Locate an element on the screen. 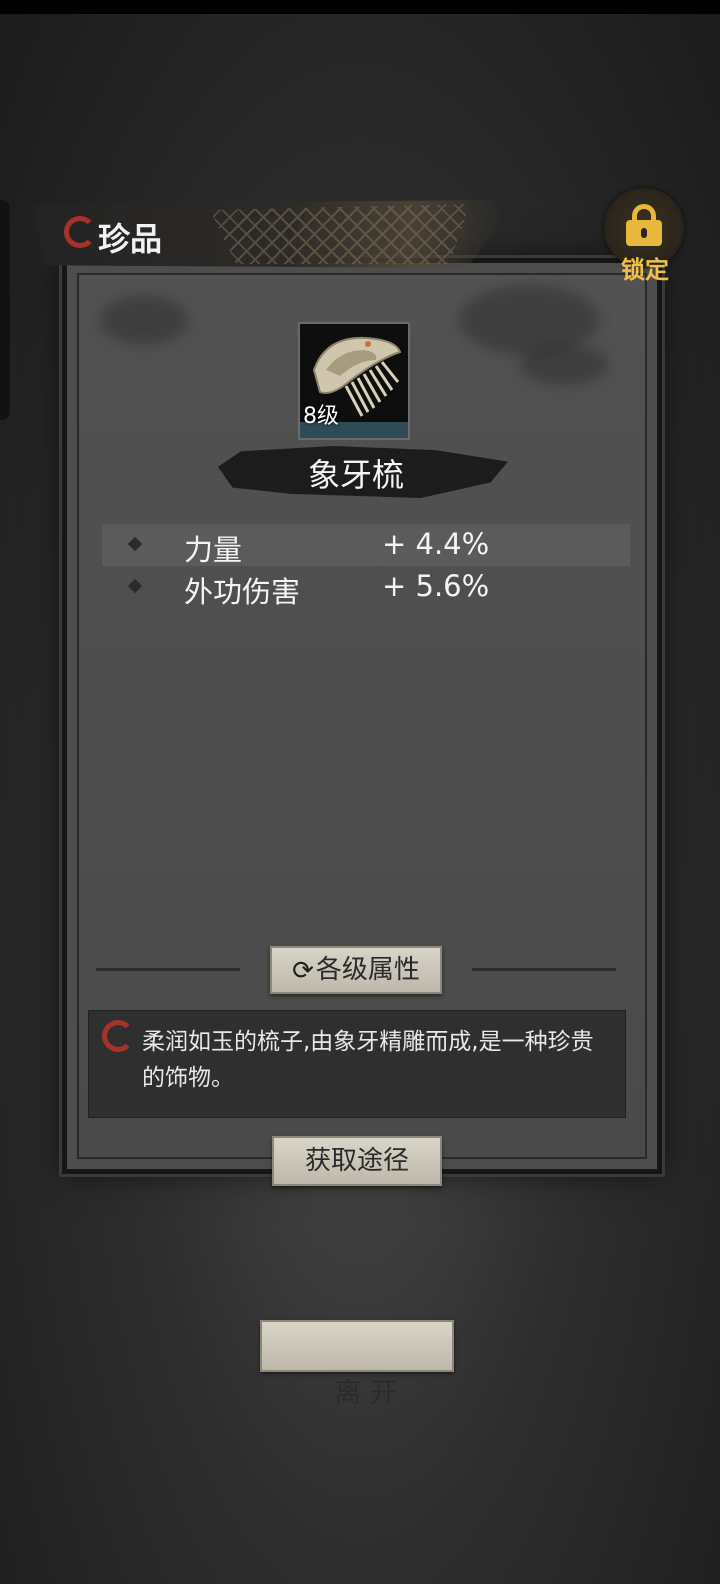  stat-row: 力量 + 4.4% is located at coordinates (366, 545).